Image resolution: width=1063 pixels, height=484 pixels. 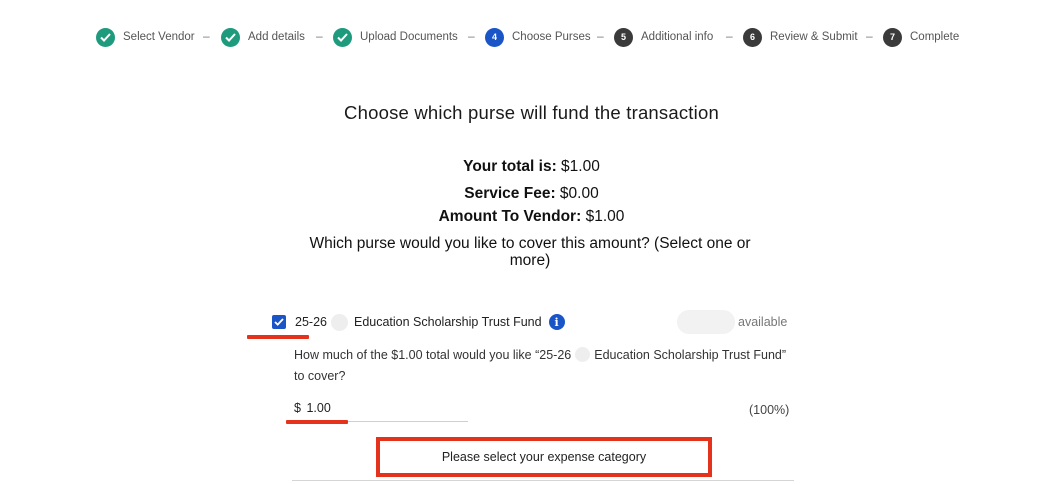 What do you see at coordinates (311, 322) in the screenshot?
I see `purse-prefix: 25-26` at bounding box center [311, 322].